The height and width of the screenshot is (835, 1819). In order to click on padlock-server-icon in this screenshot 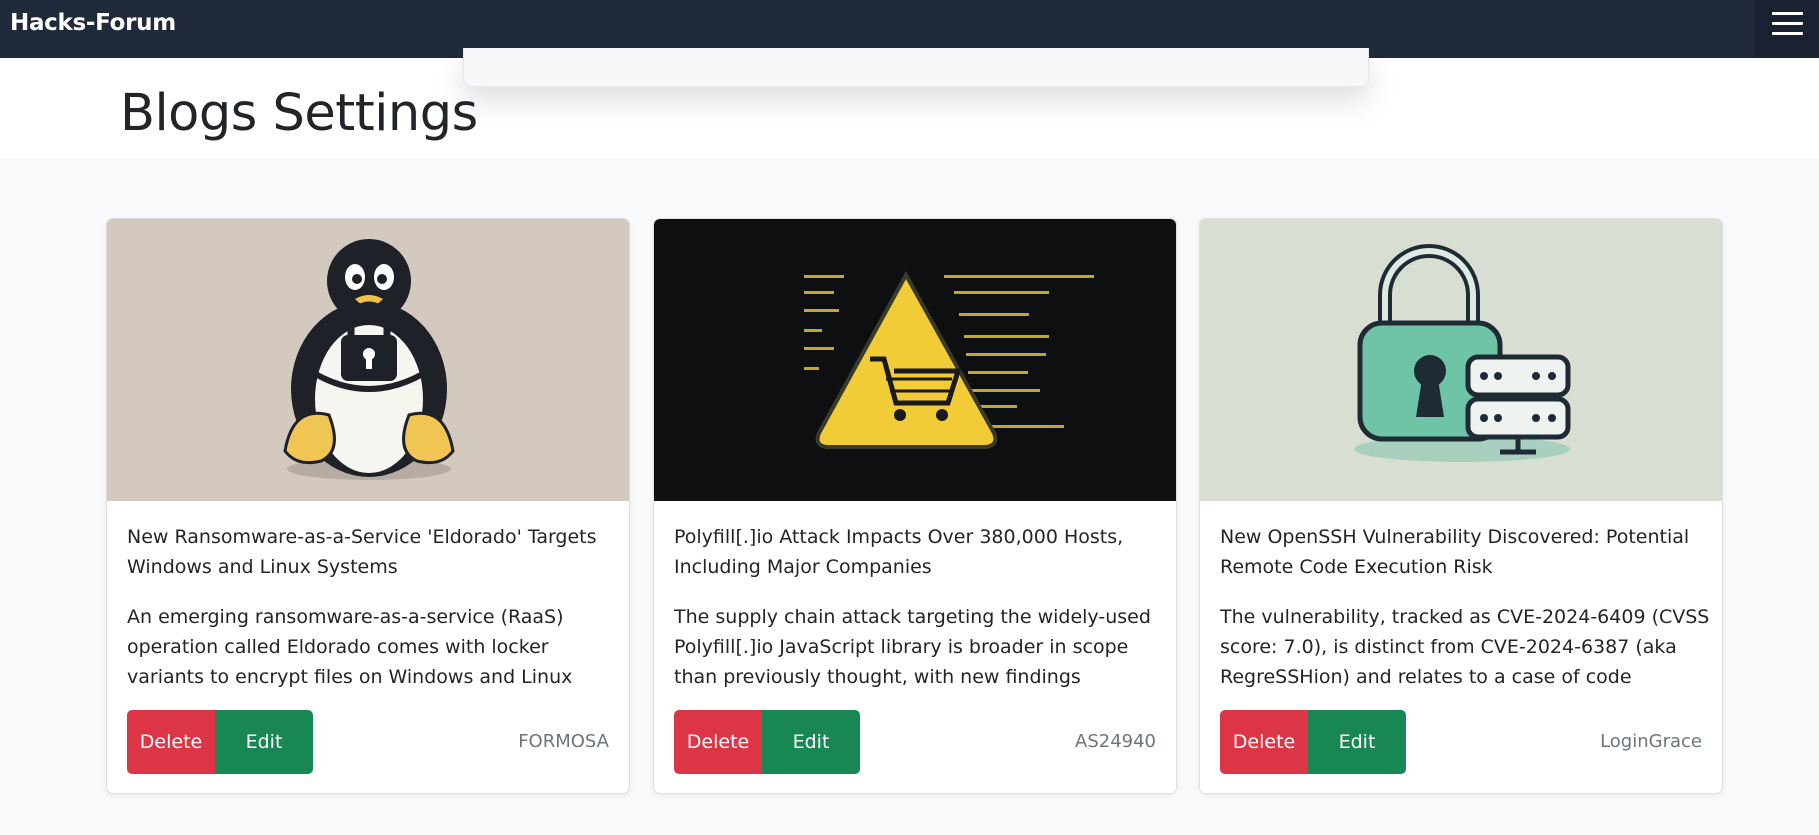, I will do `click(1461, 360)`.